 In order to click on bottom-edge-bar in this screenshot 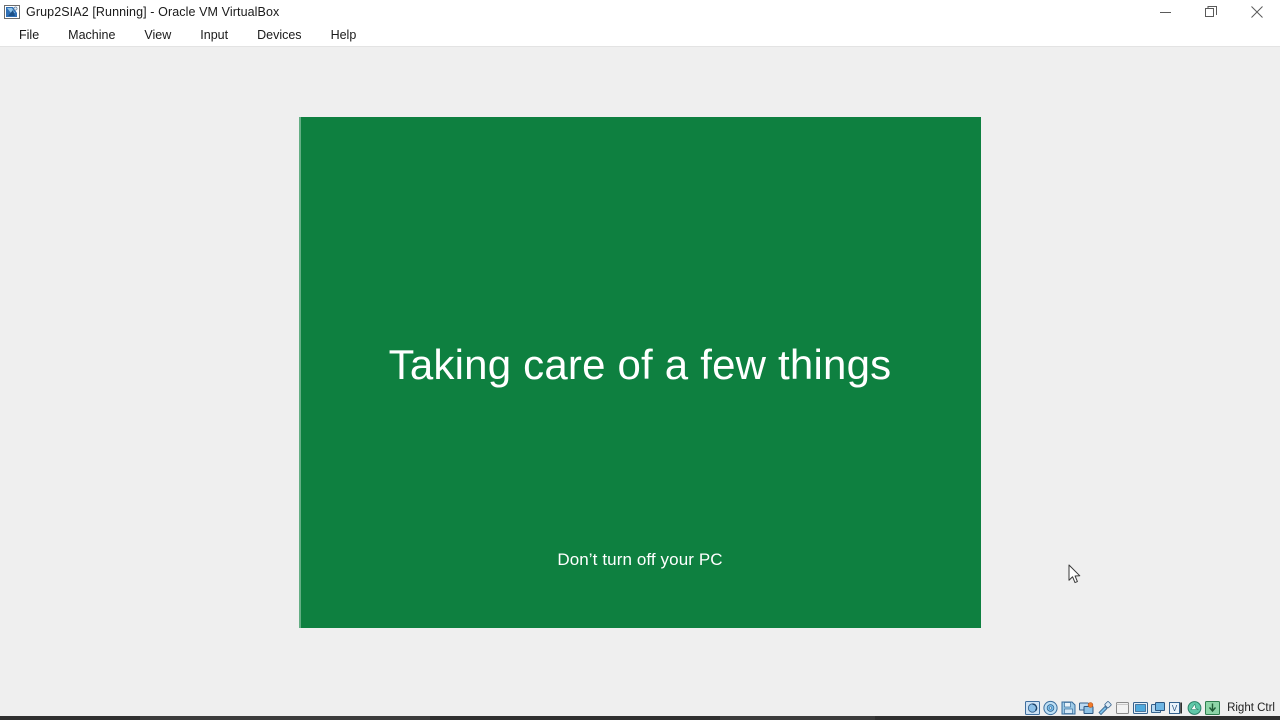, I will do `click(640, 718)`.